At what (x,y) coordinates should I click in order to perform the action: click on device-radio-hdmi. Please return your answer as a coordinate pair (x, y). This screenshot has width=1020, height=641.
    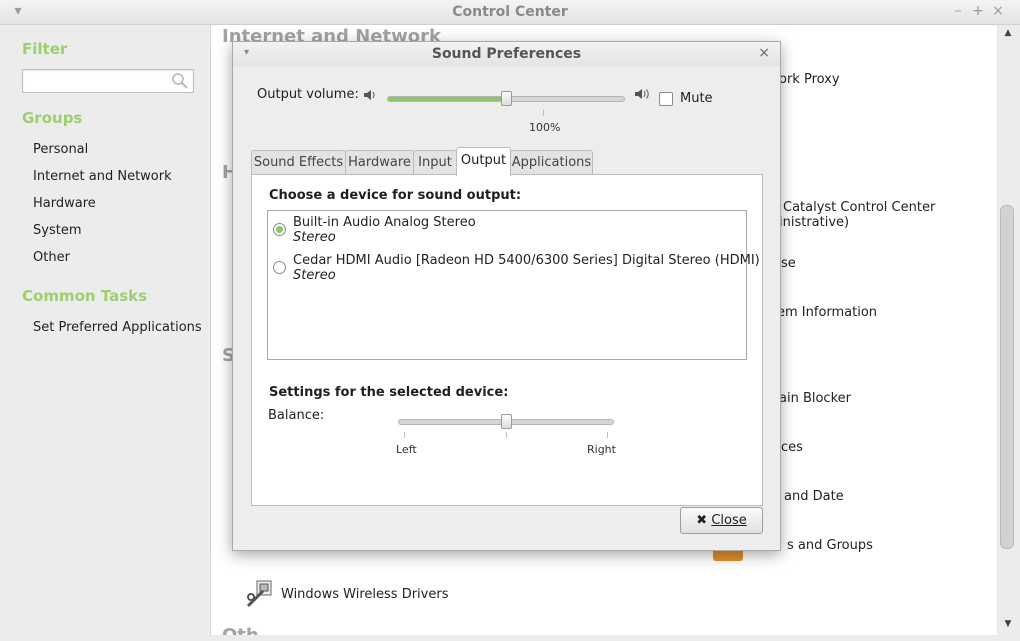
    Looking at the image, I should click on (279, 267).